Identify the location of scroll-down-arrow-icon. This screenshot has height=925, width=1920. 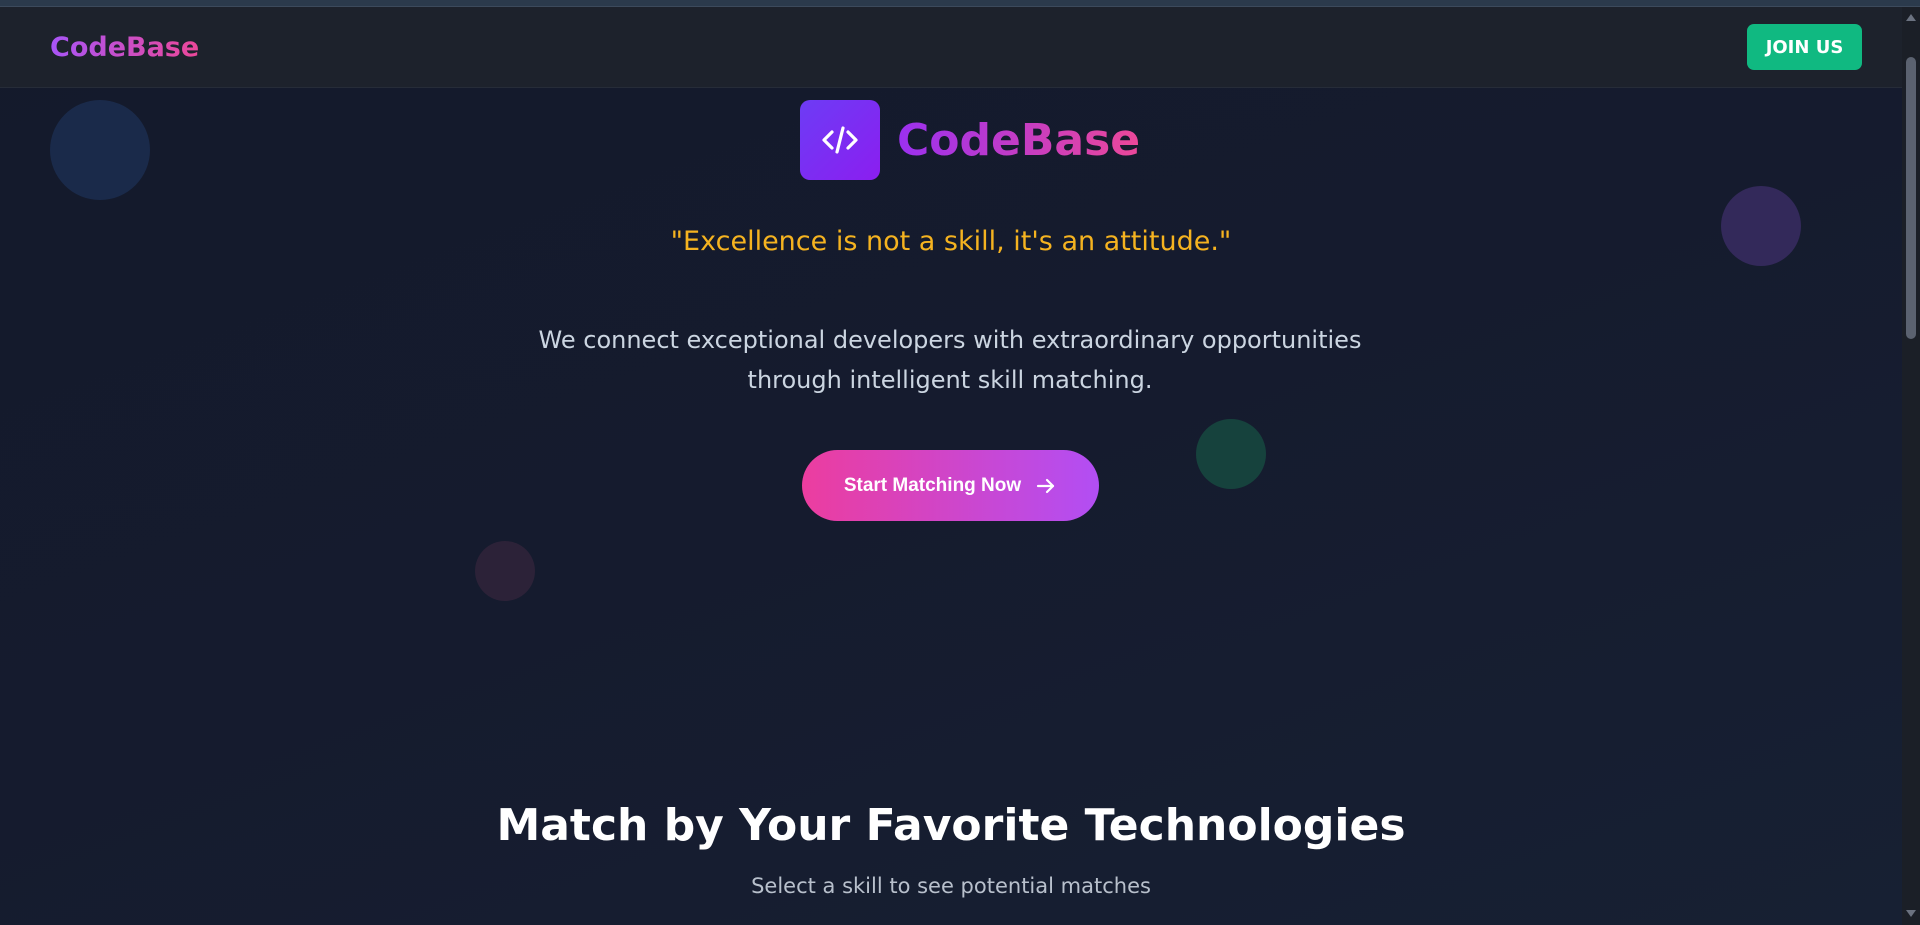
(1911, 913).